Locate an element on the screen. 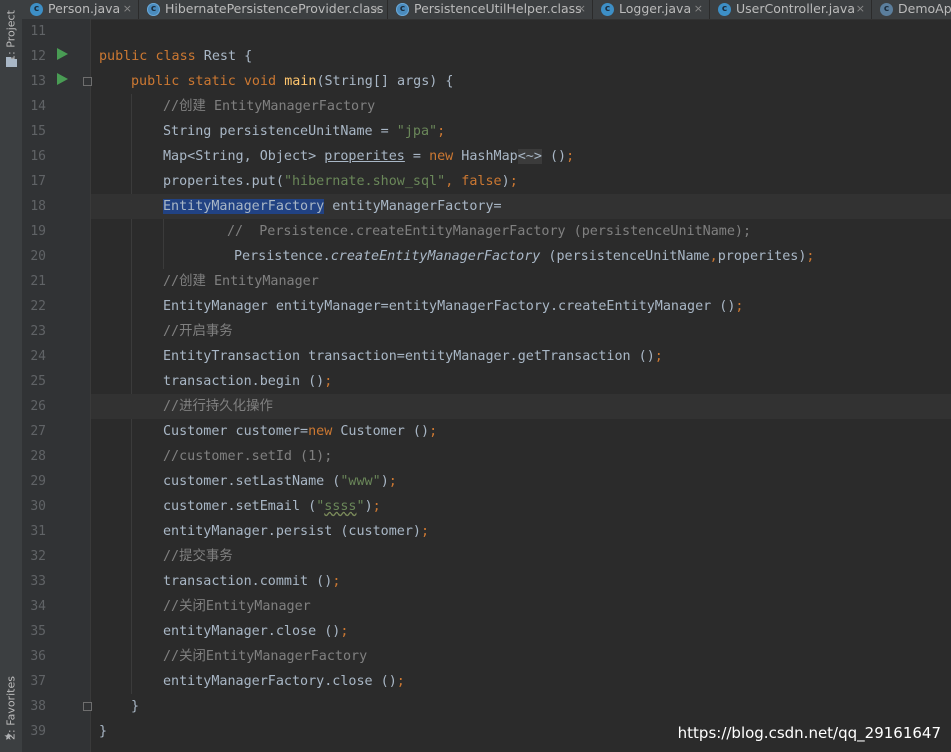 Image resolution: width=951 pixels, height=752 pixels. code-text: Map<String, Object> is located at coordinates (244, 156).